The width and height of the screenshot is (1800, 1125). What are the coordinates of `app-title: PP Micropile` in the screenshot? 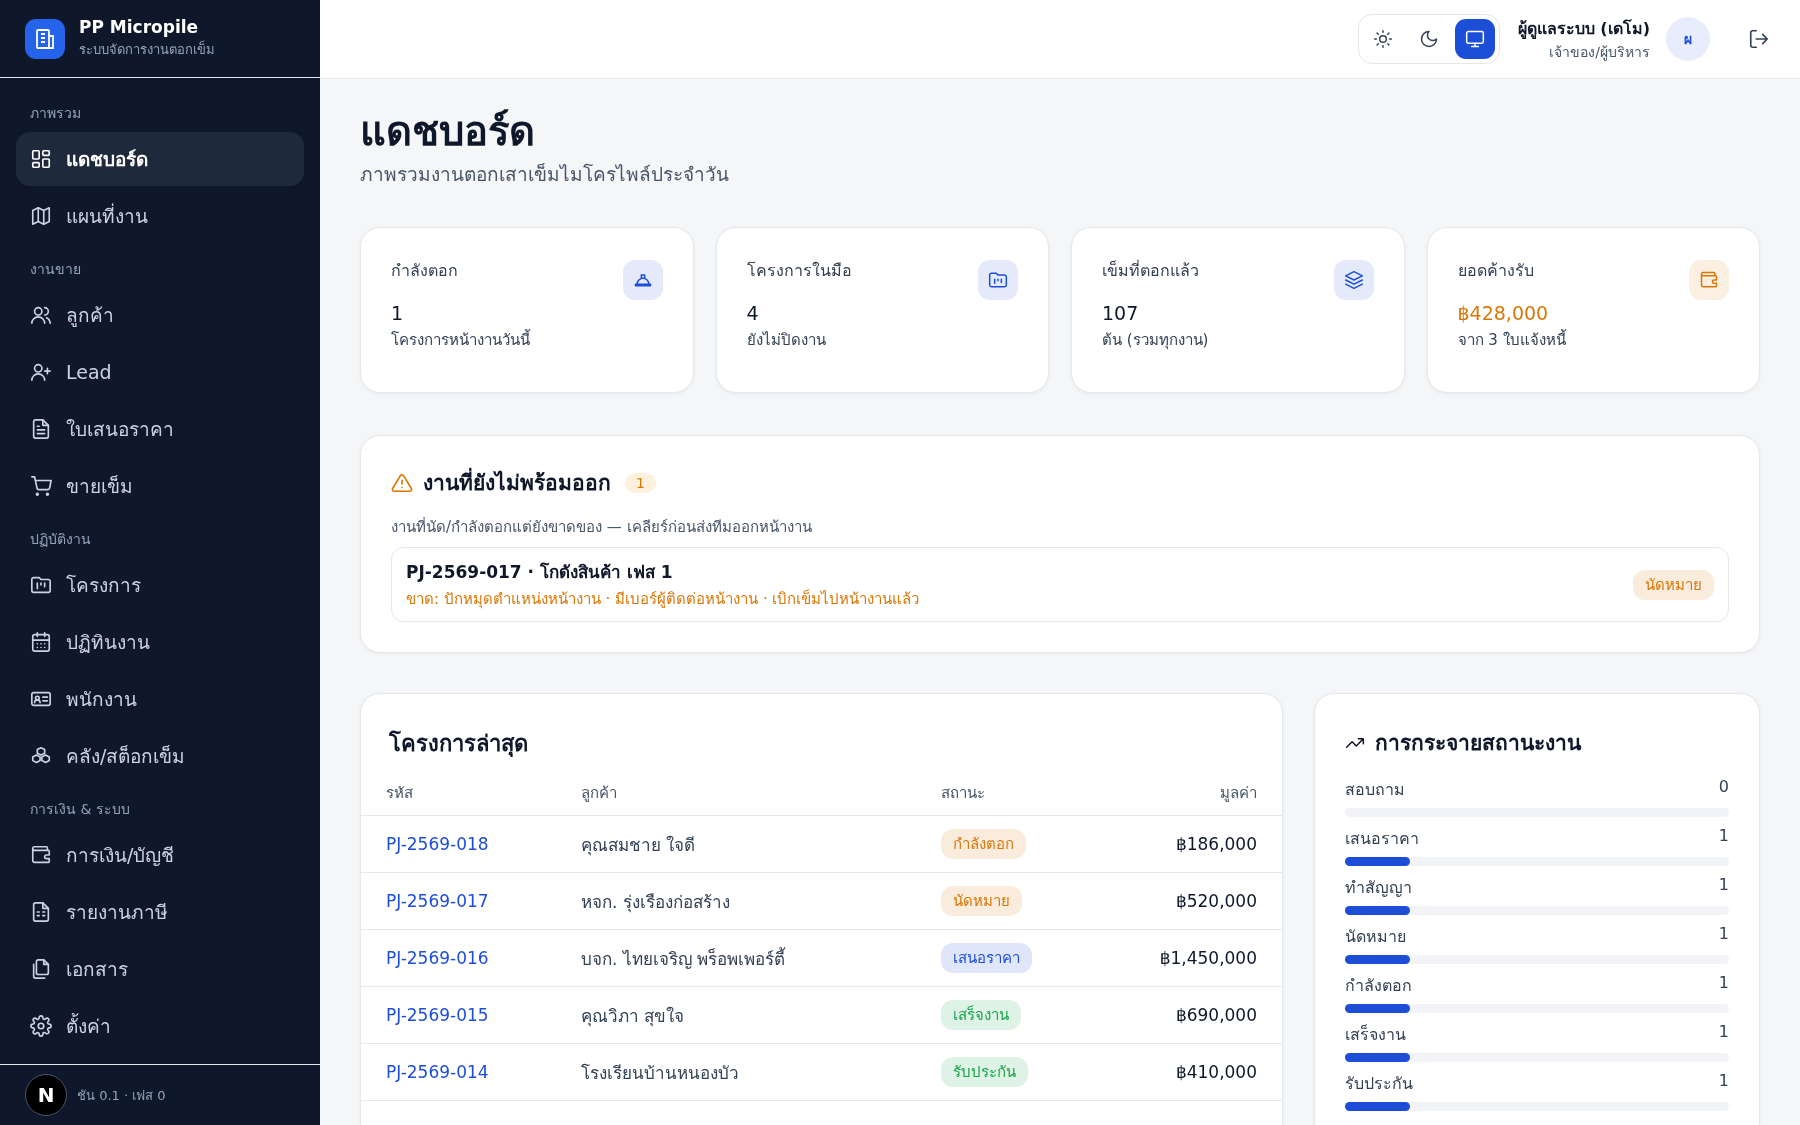 It's located at (139, 27).